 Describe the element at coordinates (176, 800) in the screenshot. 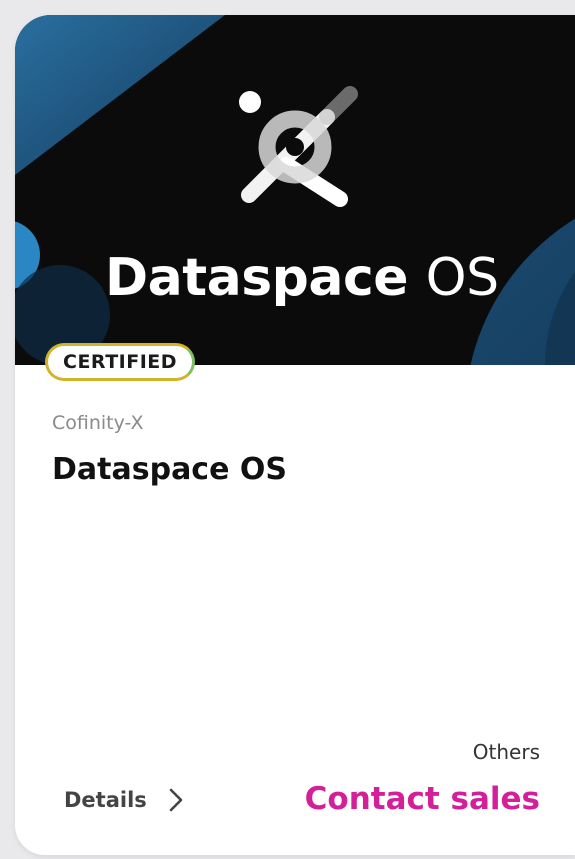

I see `chevron-right-icon` at that location.